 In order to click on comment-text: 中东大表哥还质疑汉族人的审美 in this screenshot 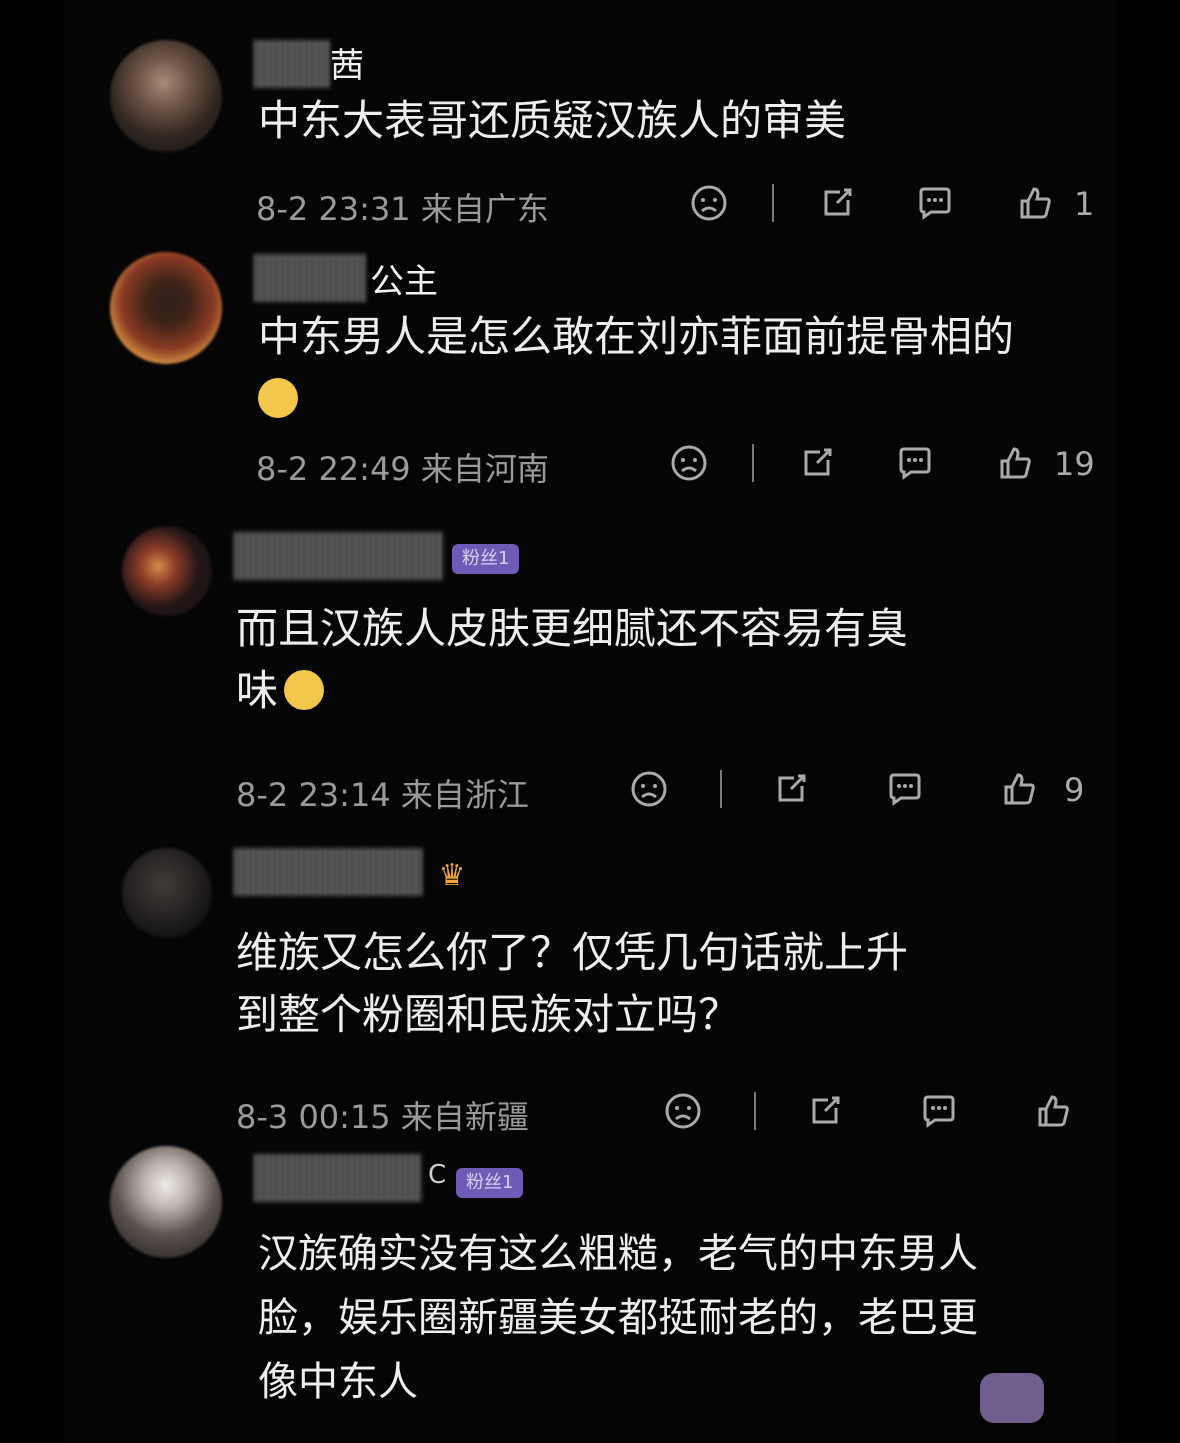, I will do `click(552, 120)`.